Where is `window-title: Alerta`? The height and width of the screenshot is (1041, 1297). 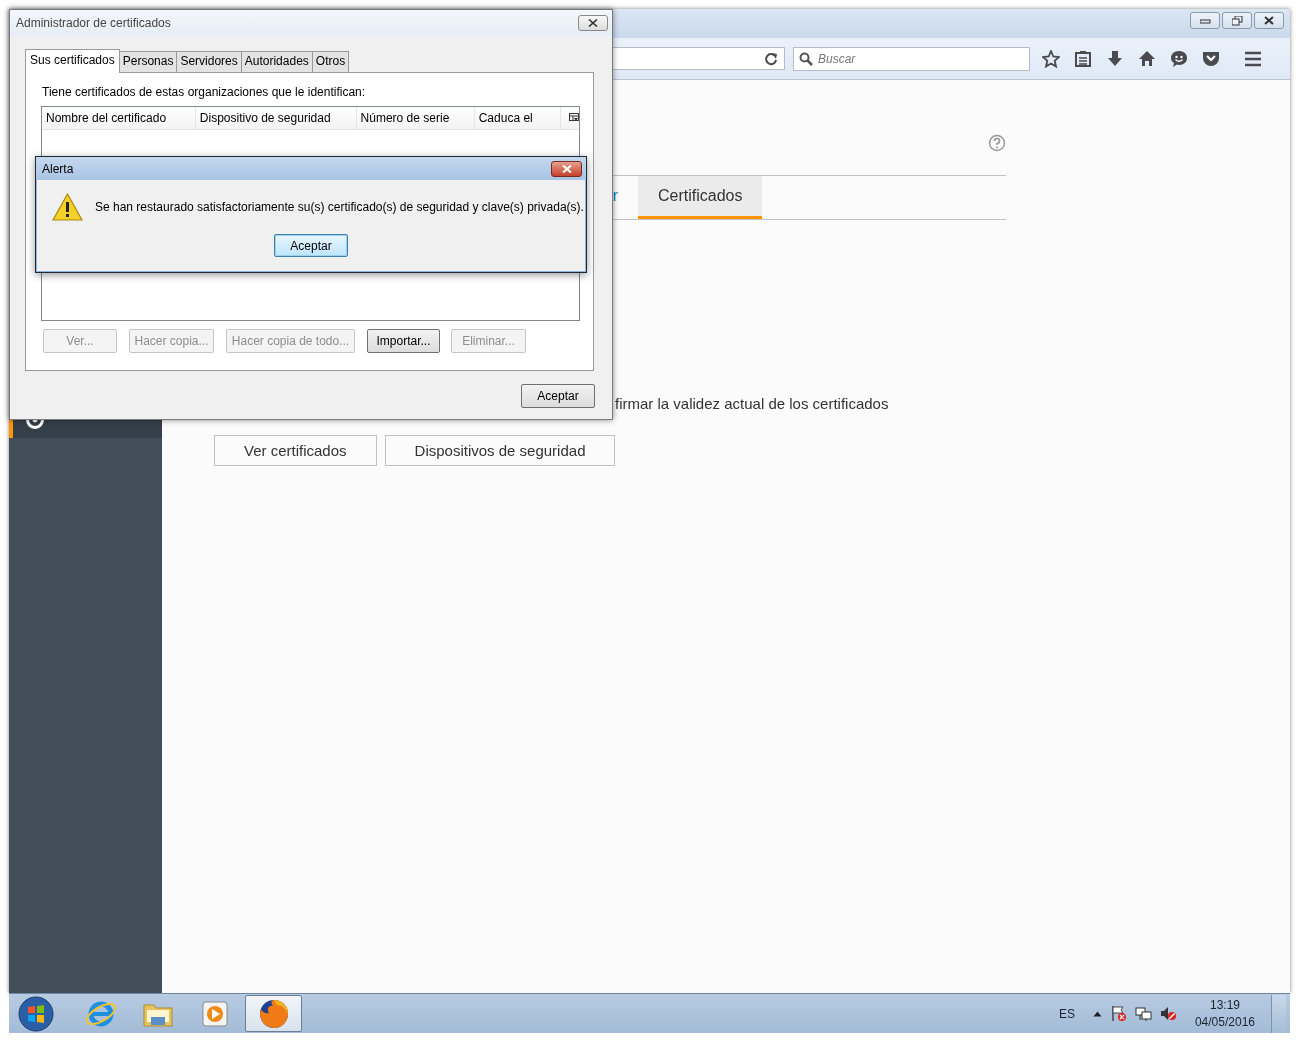 window-title: Alerta is located at coordinates (58, 168).